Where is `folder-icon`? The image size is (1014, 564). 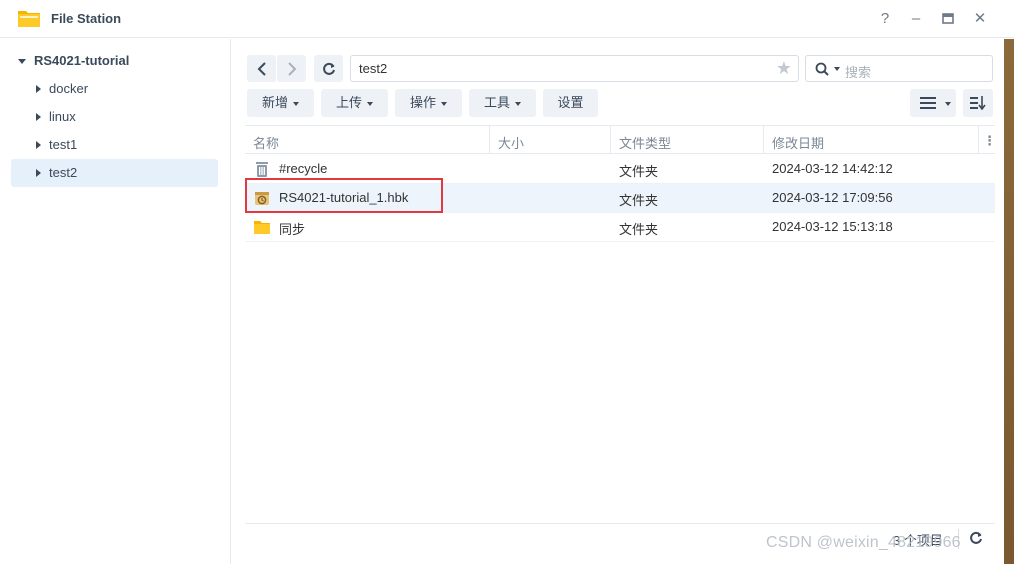 folder-icon is located at coordinates (262, 227).